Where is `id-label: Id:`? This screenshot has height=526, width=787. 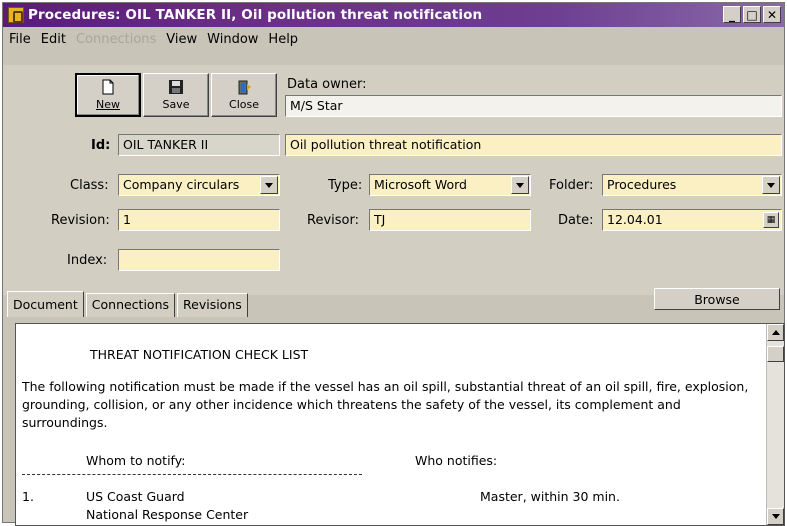 id-label: Id: is located at coordinates (101, 145).